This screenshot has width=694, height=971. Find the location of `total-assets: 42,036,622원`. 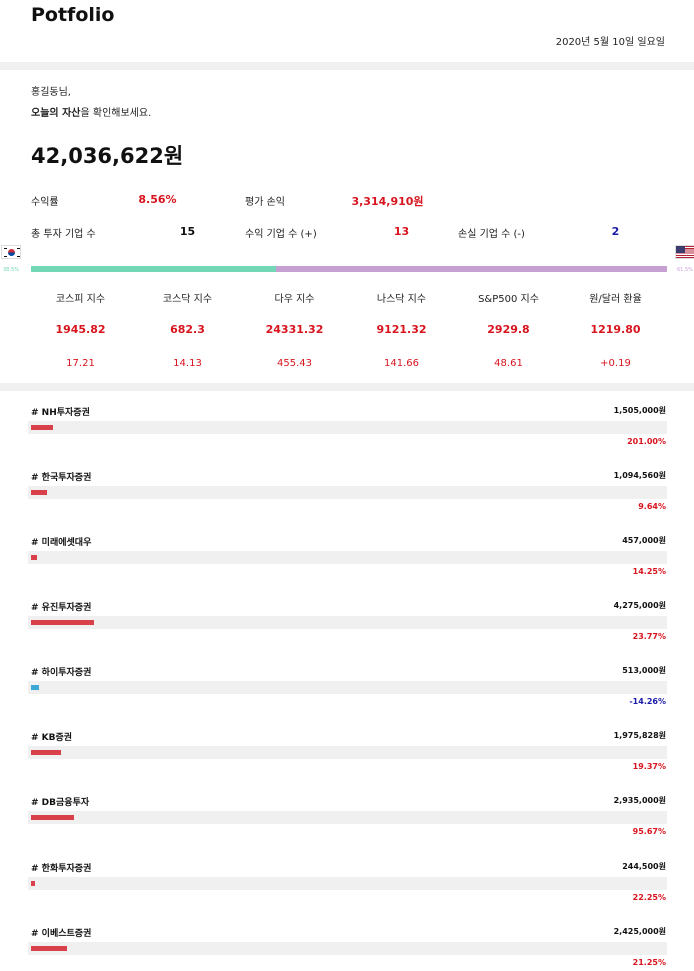

total-assets: 42,036,622원 is located at coordinates (107, 156).